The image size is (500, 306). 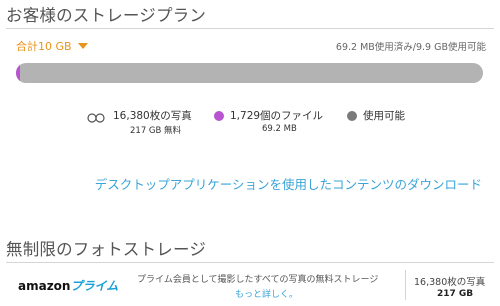 I want to click on amazon-prime-logo: amazonプライム, so click(x=68, y=285).